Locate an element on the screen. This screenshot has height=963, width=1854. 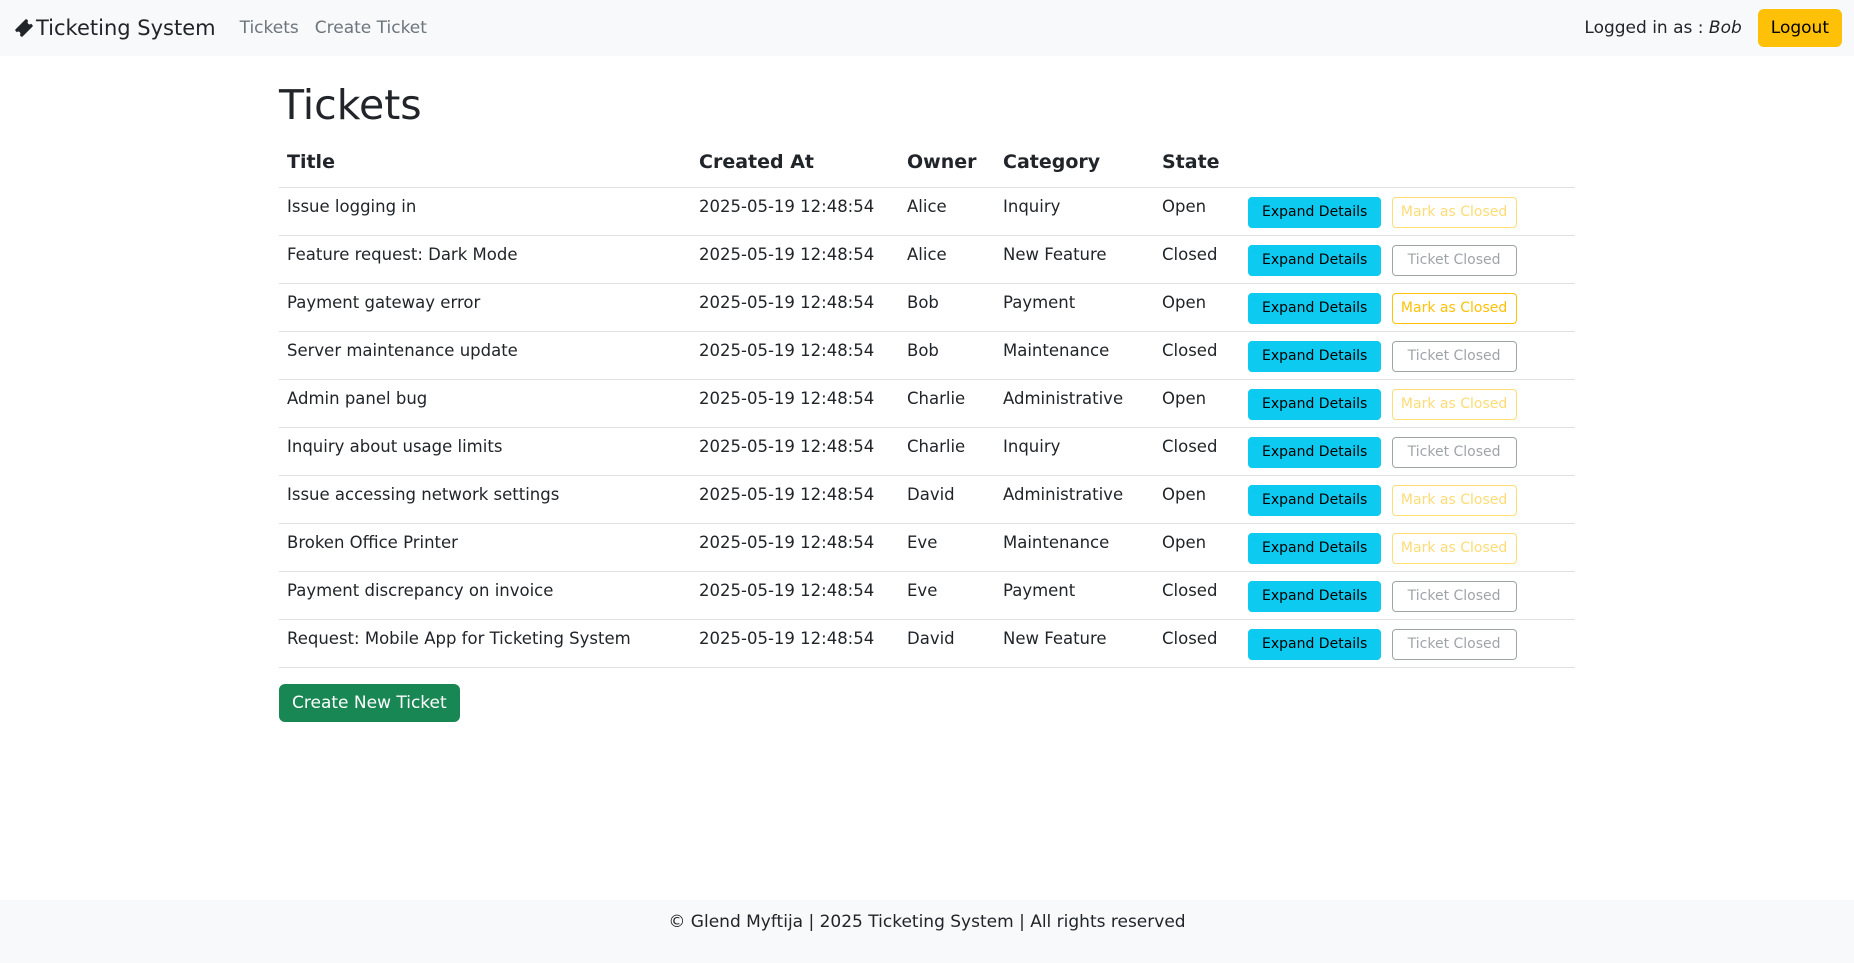
logout-button: Logout is located at coordinates (1799, 28).